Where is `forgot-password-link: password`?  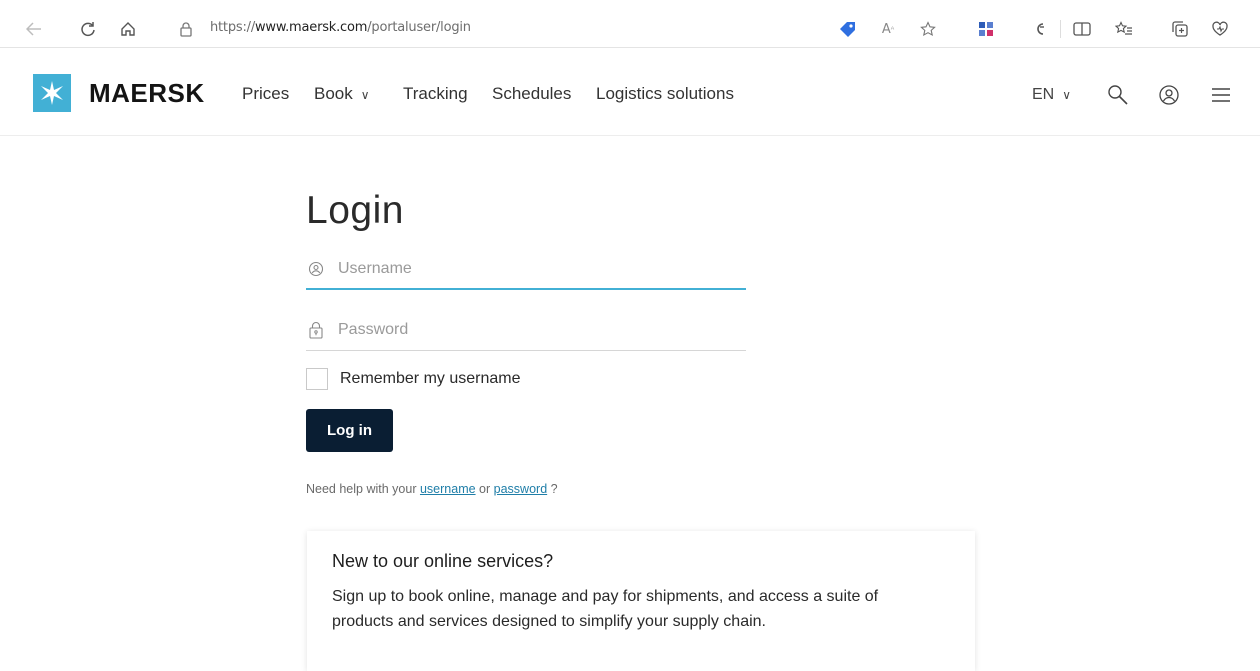
forgot-password-link: password is located at coordinates (521, 489).